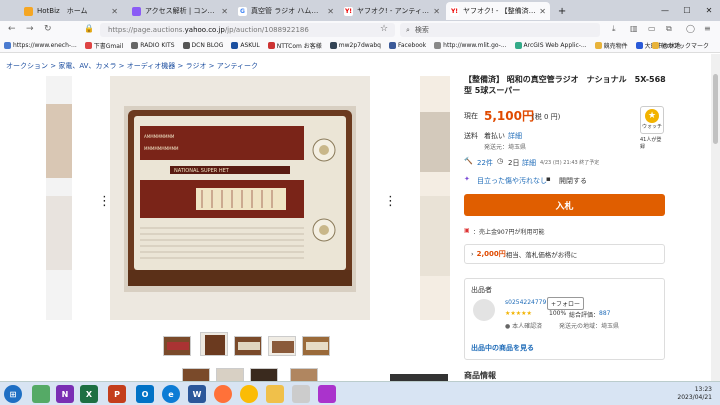 The width and height of the screenshot is (720, 405). I want to click on word-icon: W, so click(197, 394).